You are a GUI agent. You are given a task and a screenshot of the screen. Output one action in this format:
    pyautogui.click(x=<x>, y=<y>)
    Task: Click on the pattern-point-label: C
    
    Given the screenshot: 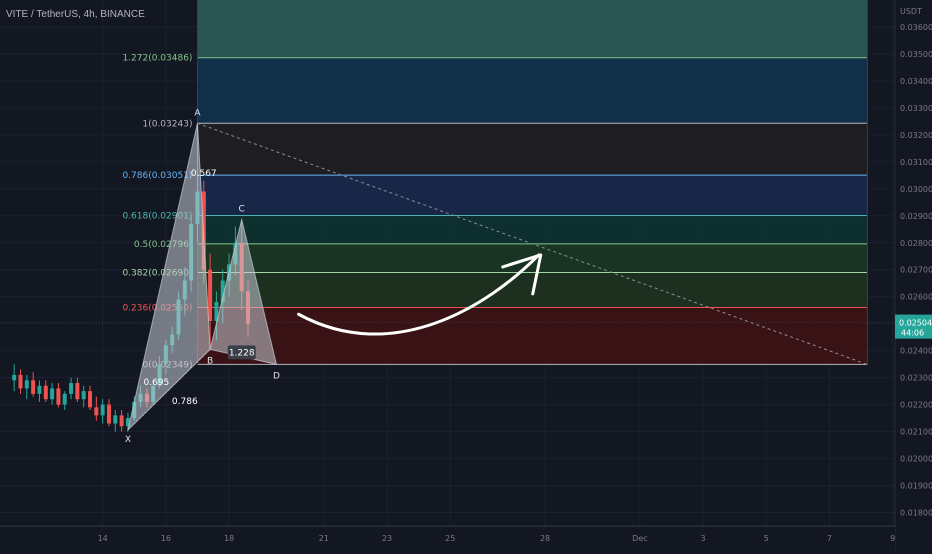 What is the action you would take?
    pyautogui.click(x=242, y=210)
    